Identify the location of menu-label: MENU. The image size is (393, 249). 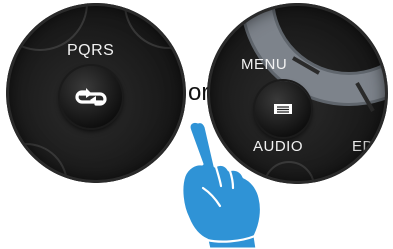
(264, 64).